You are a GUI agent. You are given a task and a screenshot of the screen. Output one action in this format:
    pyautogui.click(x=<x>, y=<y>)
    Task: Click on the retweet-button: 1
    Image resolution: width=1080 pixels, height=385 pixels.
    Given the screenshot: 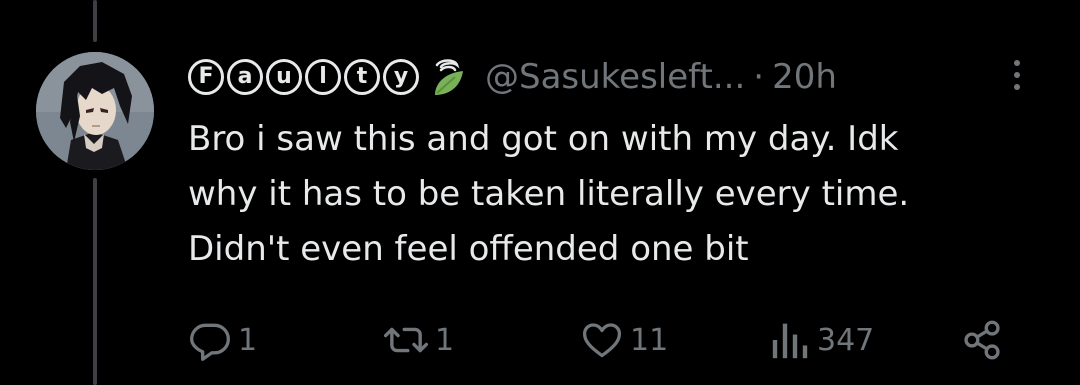 What is the action you would take?
    pyautogui.click(x=418, y=340)
    